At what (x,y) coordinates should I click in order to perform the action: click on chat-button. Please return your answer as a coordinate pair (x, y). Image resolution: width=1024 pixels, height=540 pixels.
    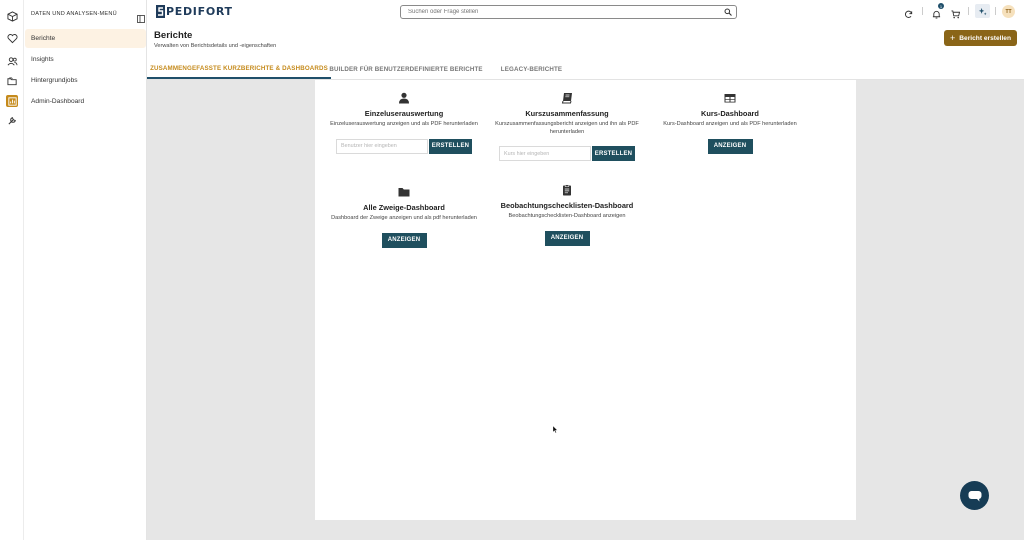
    Looking at the image, I should click on (974, 495).